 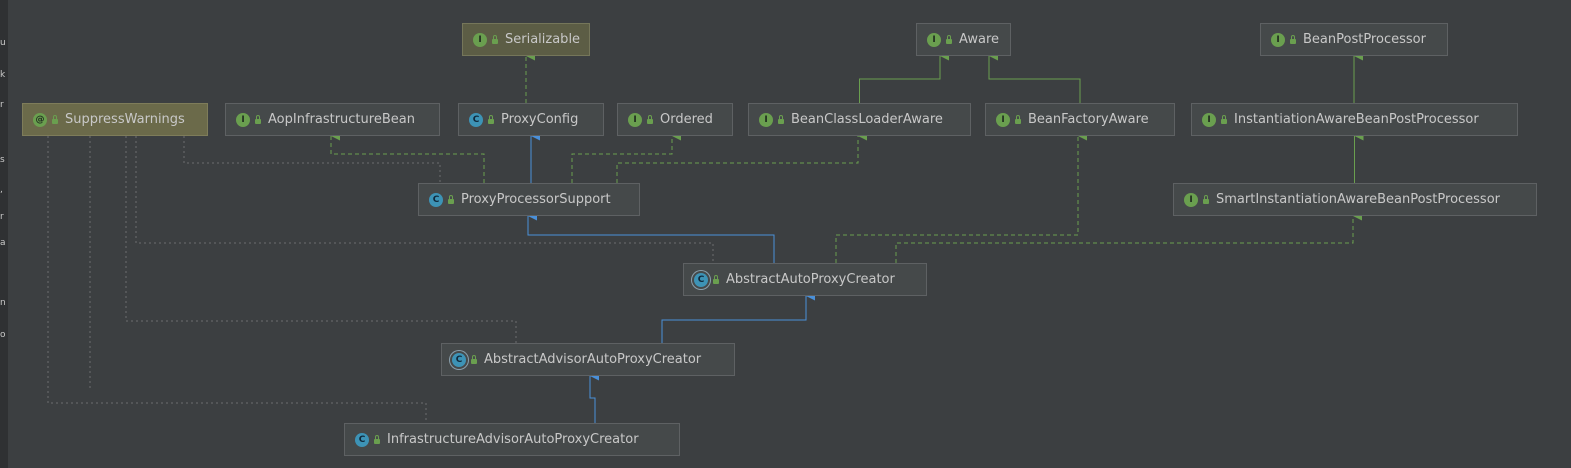 What do you see at coordinates (1128, 237) in the screenshot?
I see `edge-abstractautoproxycreator-to-smartinstantiationawarebeanpostprocessor` at bounding box center [1128, 237].